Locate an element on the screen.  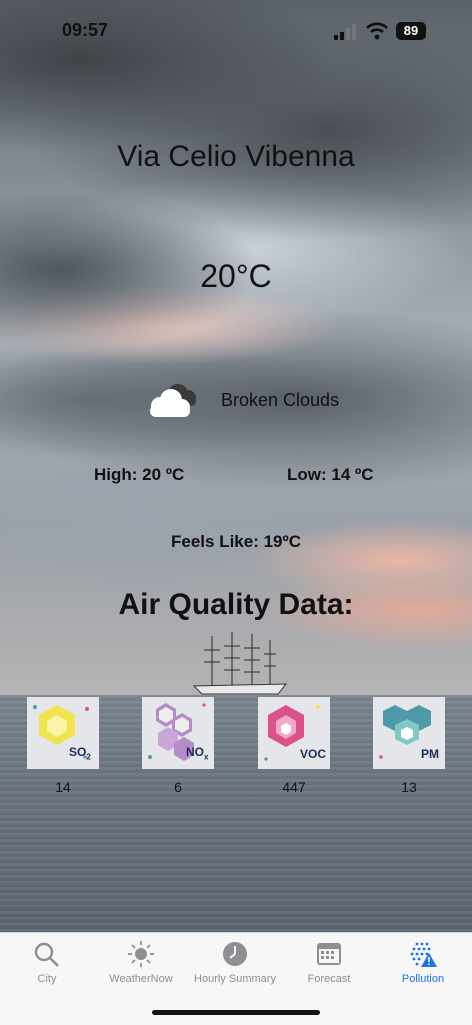
so2-value: 14 is located at coordinates (63, 787).